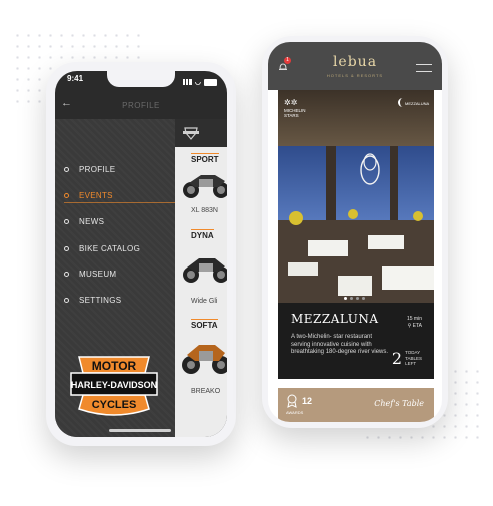 The image size is (493, 506). I want to click on battery-icon, so click(210, 82).